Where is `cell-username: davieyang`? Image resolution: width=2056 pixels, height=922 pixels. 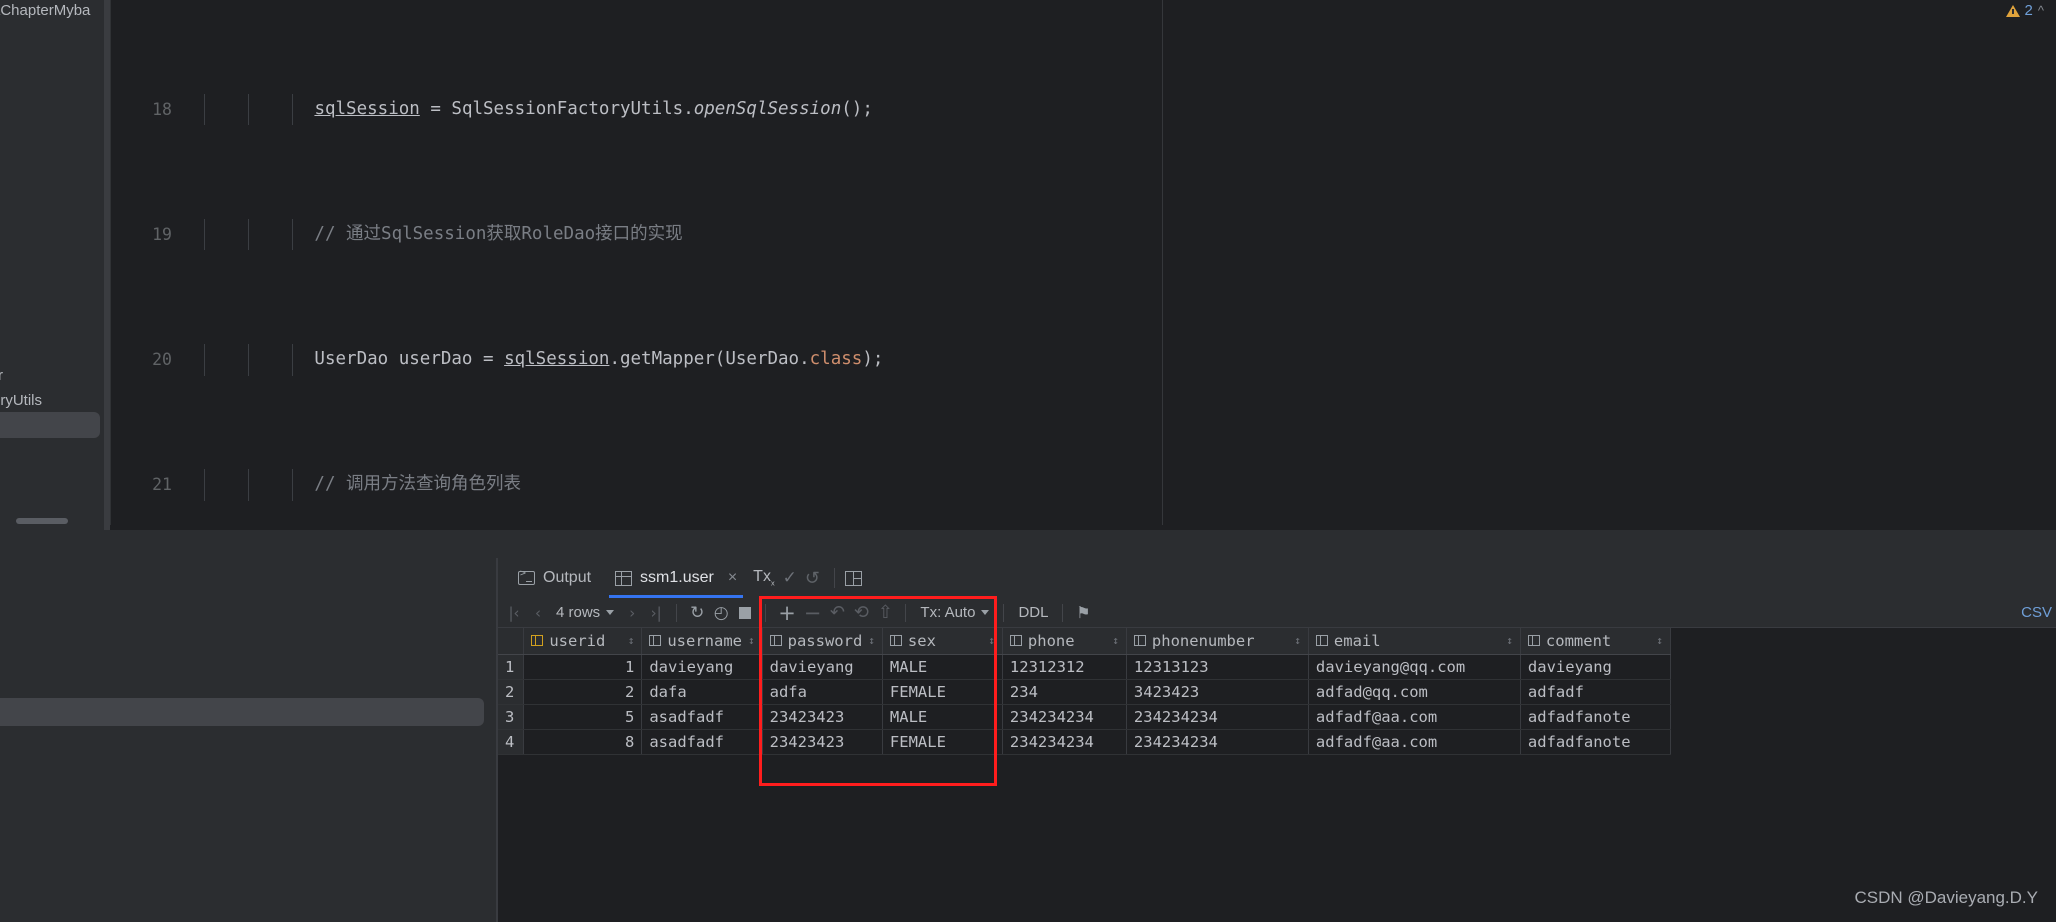 cell-username: davieyang is located at coordinates (702, 667).